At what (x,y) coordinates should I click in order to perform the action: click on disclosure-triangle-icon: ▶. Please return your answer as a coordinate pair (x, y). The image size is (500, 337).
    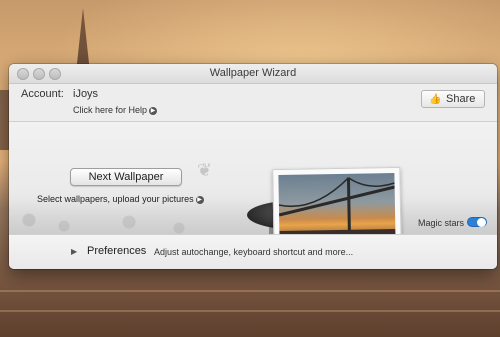
    Looking at the image, I should click on (74, 251).